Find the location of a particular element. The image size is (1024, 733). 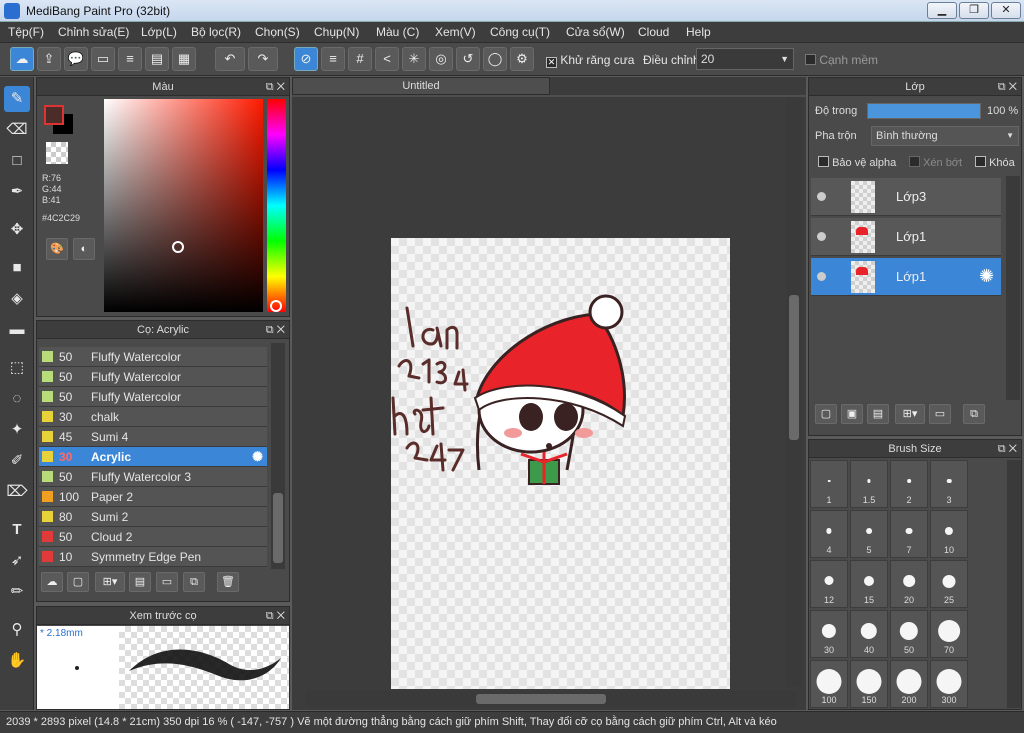

concentric-snap-icon: ◎ is located at coordinates (441, 59).